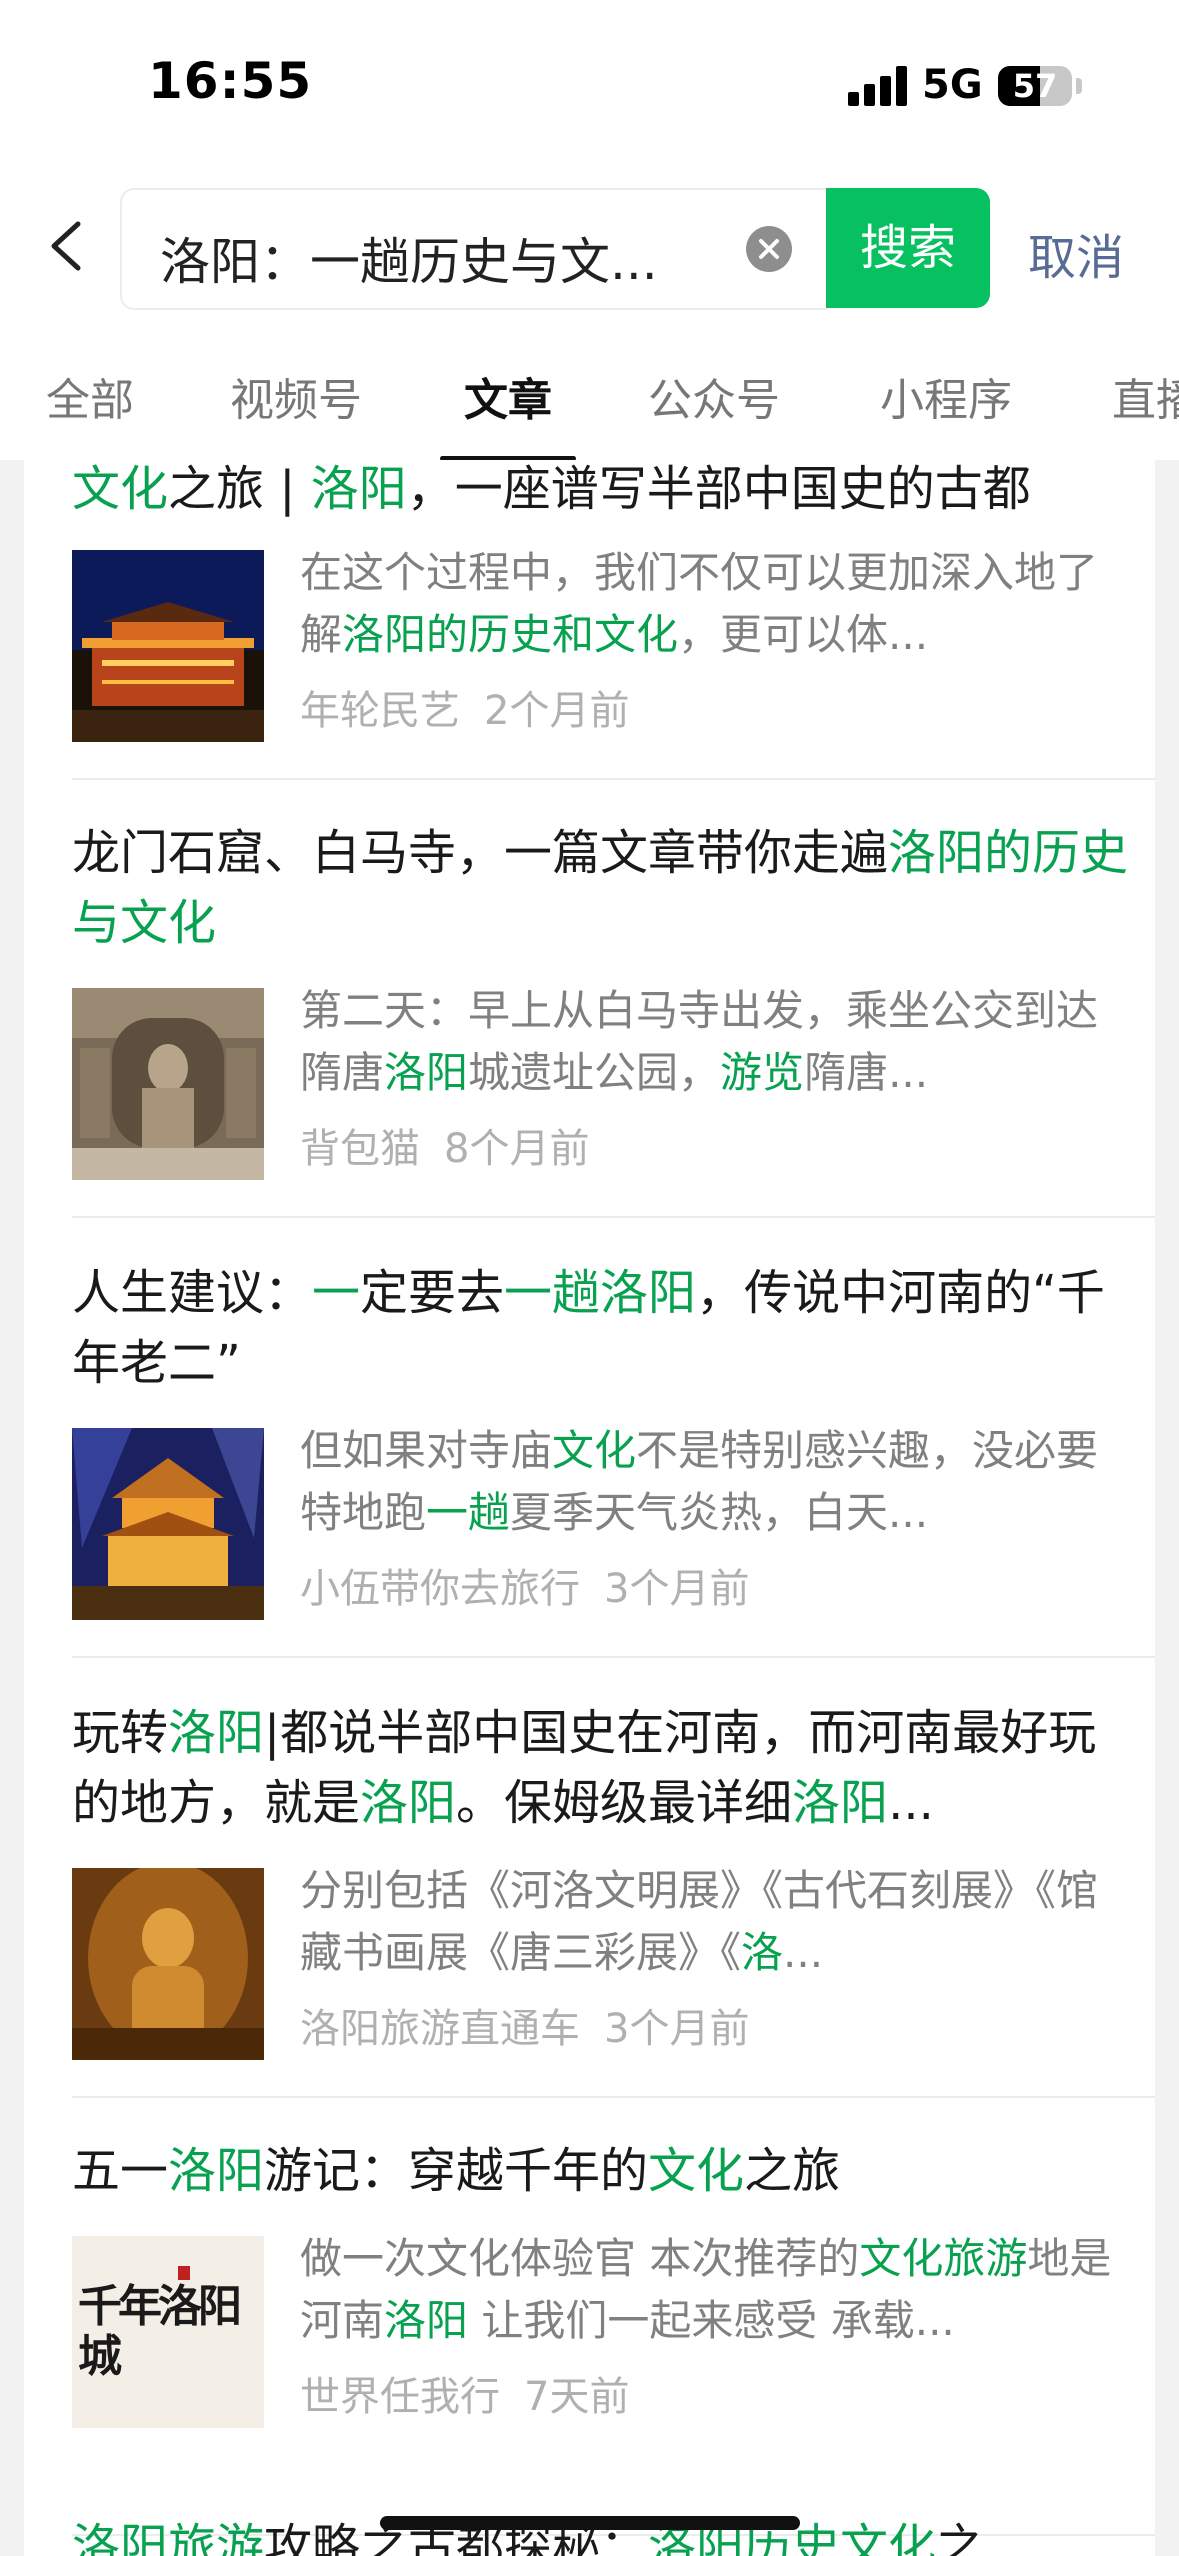 The width and height of the screenshot is (1179, 2556). What do you see at coordinates (230, 81) in the screenshot?
I see `status-time: 16:55` at bounding box center [230, 81].